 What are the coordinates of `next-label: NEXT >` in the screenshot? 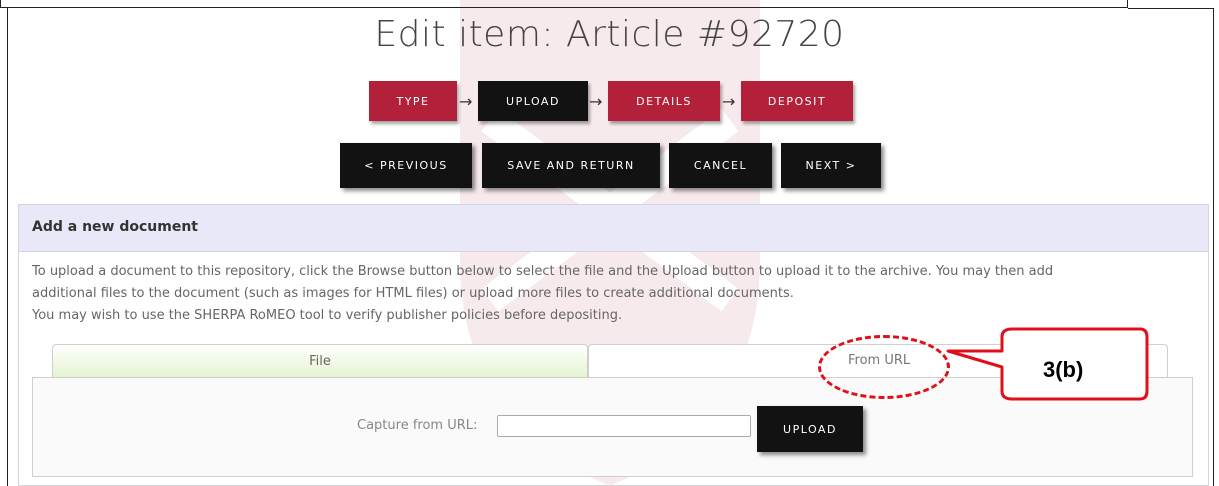 It's located at (831, 165).